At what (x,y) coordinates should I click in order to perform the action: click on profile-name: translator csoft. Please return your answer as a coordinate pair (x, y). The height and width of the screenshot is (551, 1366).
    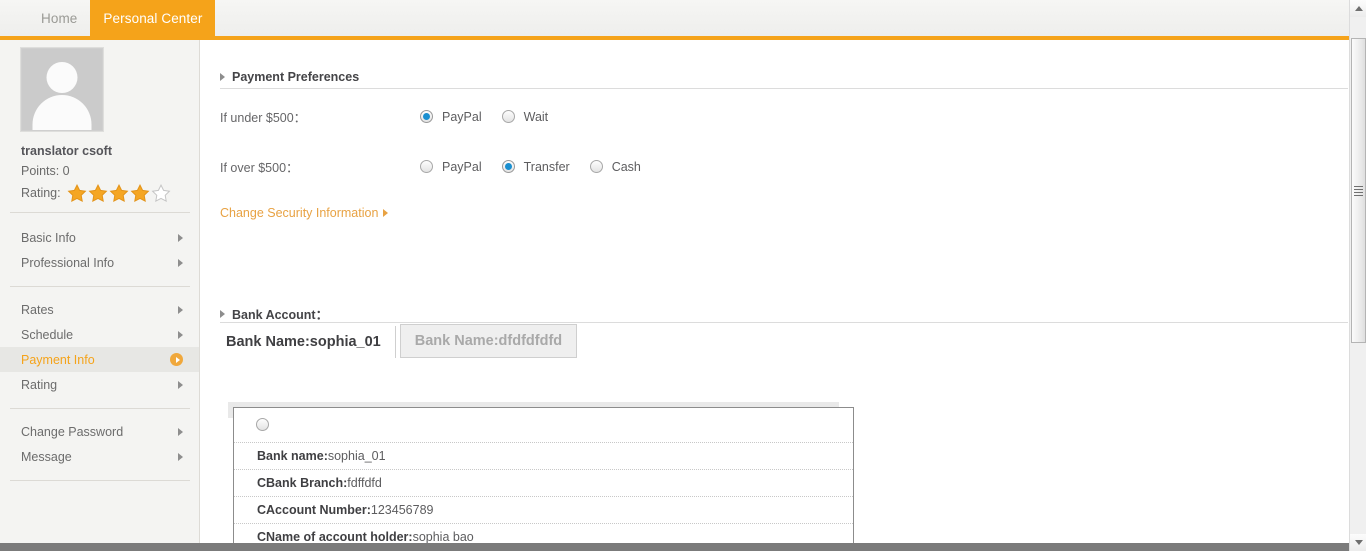
    Looking at the image, I should click on (66, 151).